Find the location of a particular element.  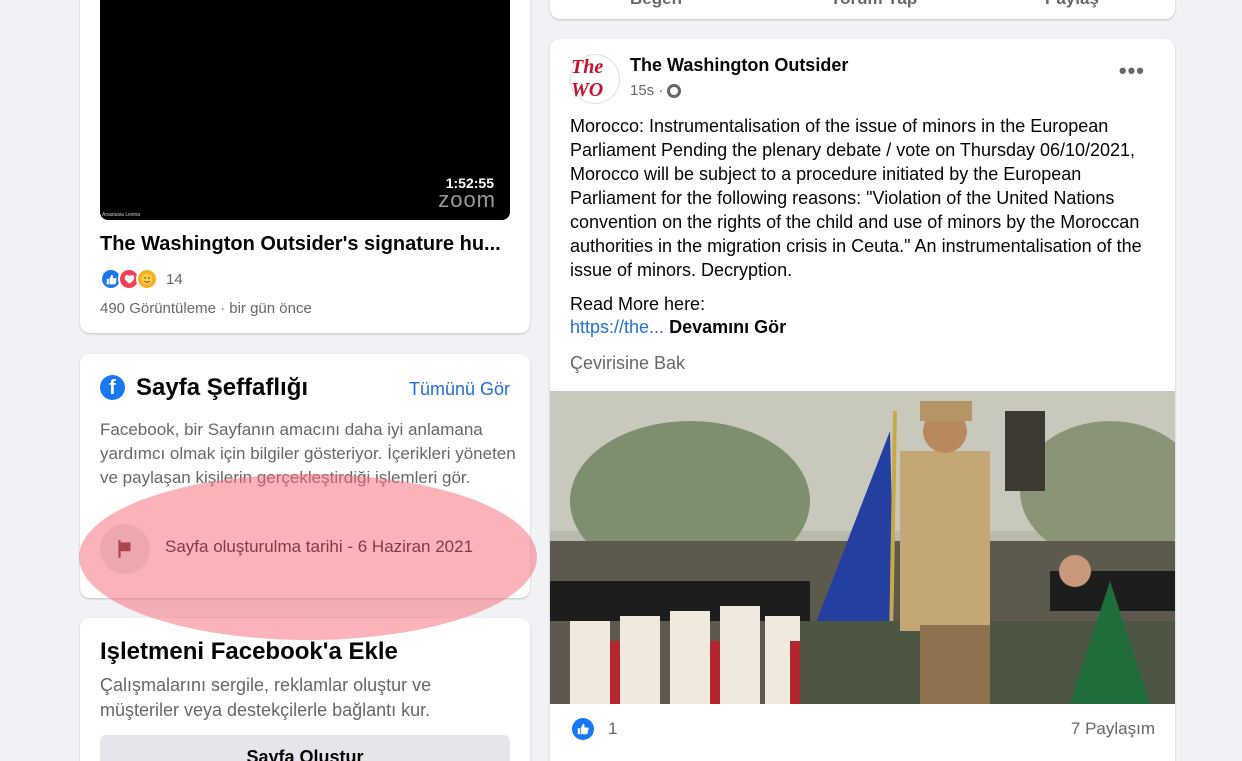

page-avatar: The WO is located at coordinates (595, 79).